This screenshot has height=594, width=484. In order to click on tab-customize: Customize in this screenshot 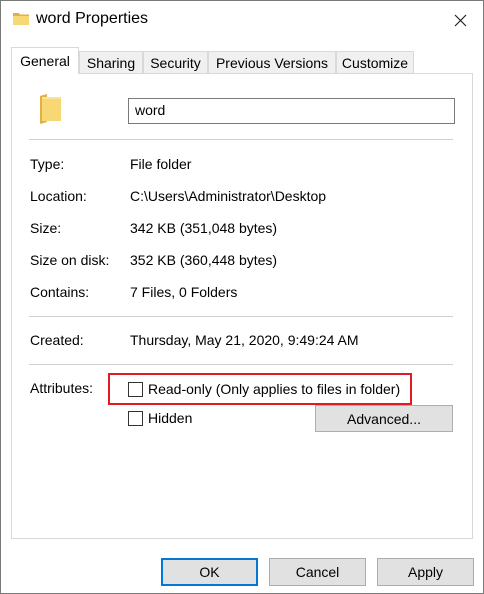, I will do `click(375, 62)`.